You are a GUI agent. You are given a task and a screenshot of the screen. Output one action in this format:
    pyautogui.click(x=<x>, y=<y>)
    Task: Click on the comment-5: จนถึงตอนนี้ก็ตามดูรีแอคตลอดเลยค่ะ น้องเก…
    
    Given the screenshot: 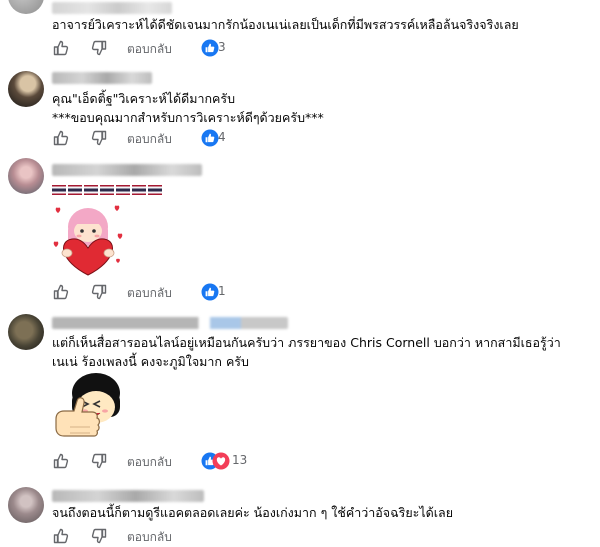 What is the action you would take?
    pyautogui.click(x=300, y=514)
    